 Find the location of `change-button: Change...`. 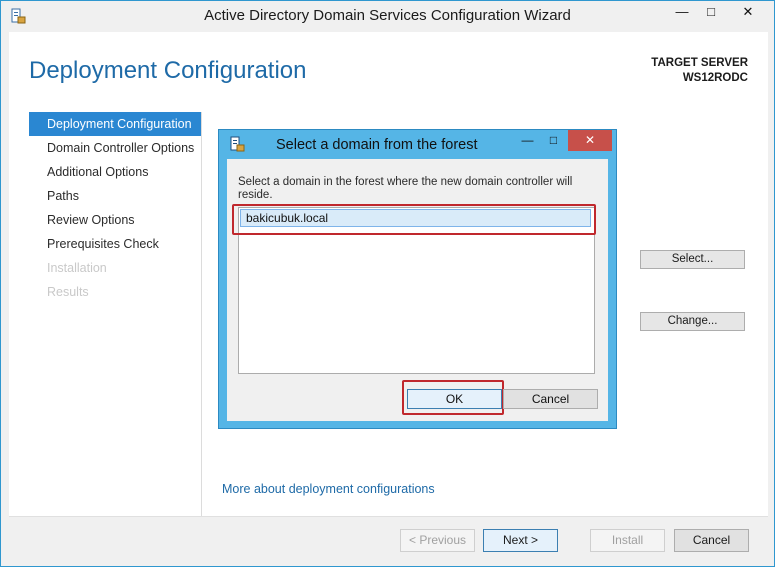

change-button: Change... is located at coordinates (692, 321).